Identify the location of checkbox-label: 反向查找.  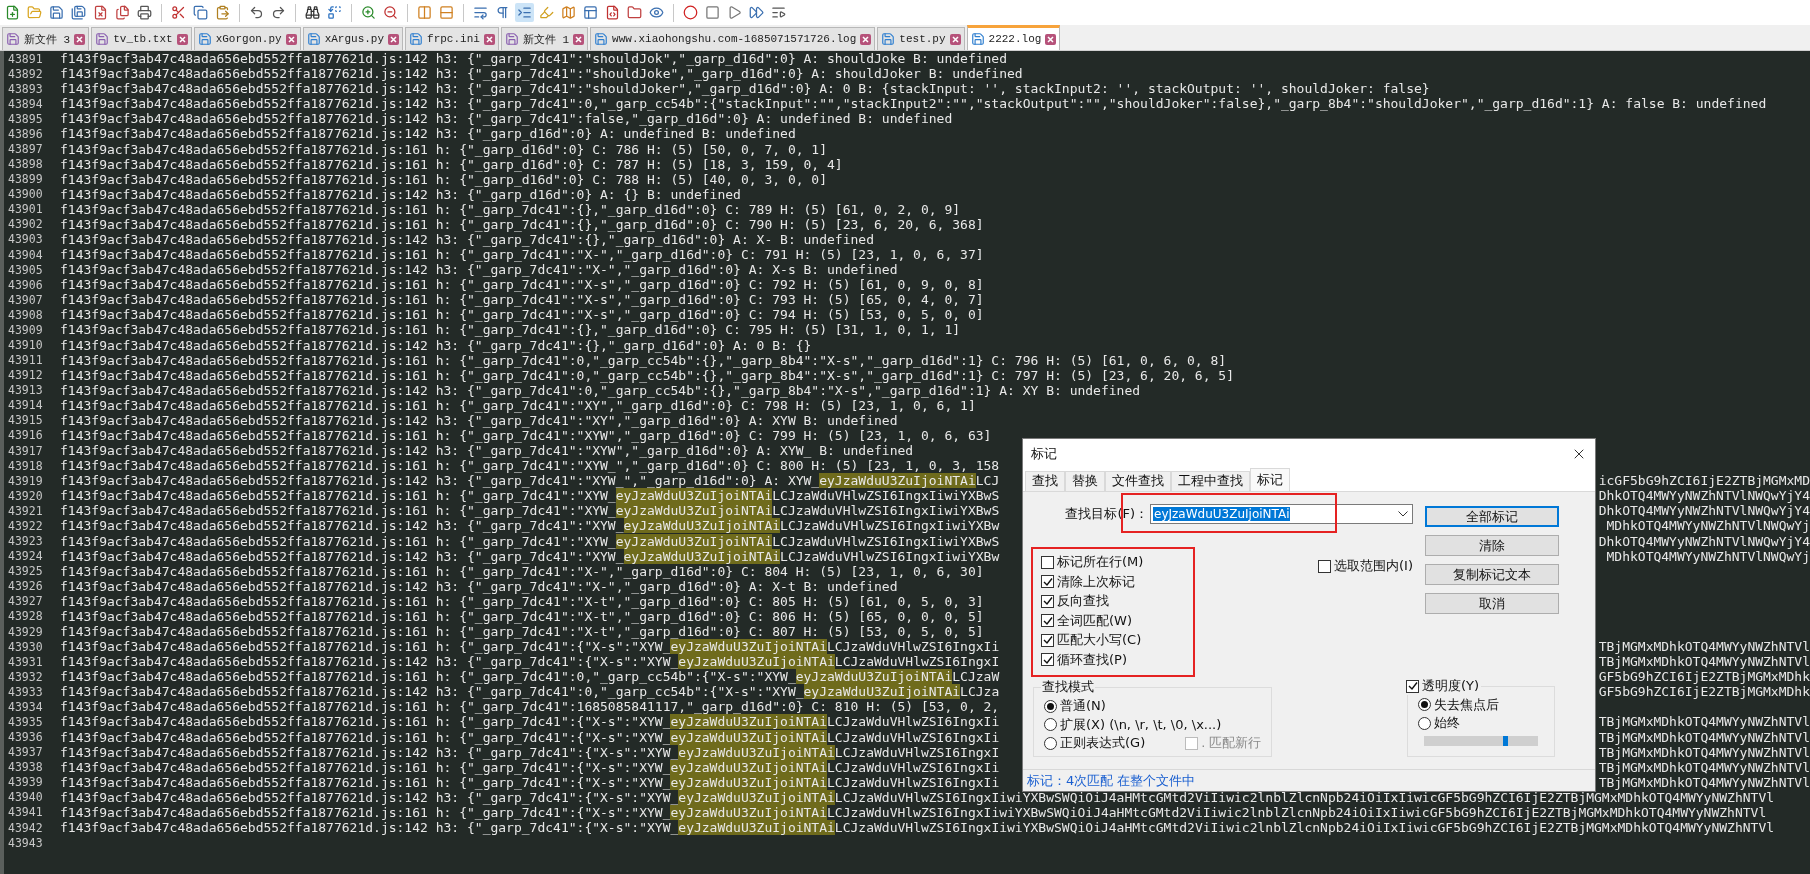
(1083, 601).